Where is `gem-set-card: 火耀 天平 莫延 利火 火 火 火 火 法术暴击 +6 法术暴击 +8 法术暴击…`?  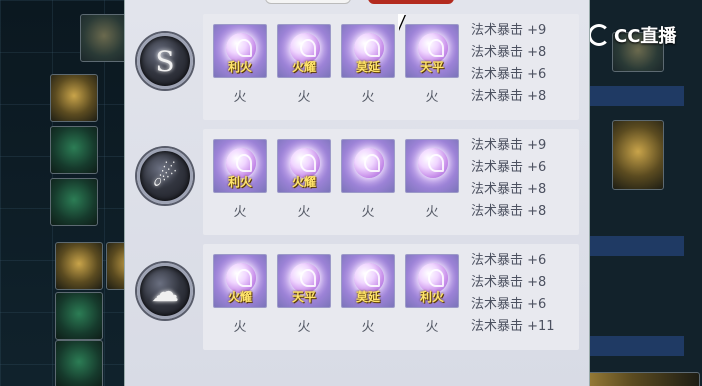 gem-set-card: 火耀 天平 莫延 利火 火 火 火 火 法术暴击 +6 法术暴击 +8 法术暴击… is located at coordinates (391, 297).